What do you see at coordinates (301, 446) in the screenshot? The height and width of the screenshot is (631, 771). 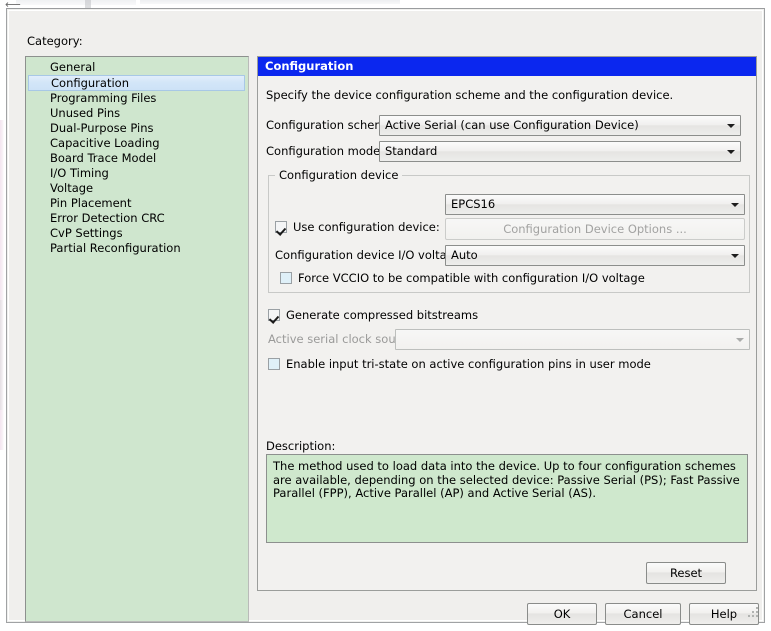 I see `description-label: Description:` at bounding box center [301, 446].